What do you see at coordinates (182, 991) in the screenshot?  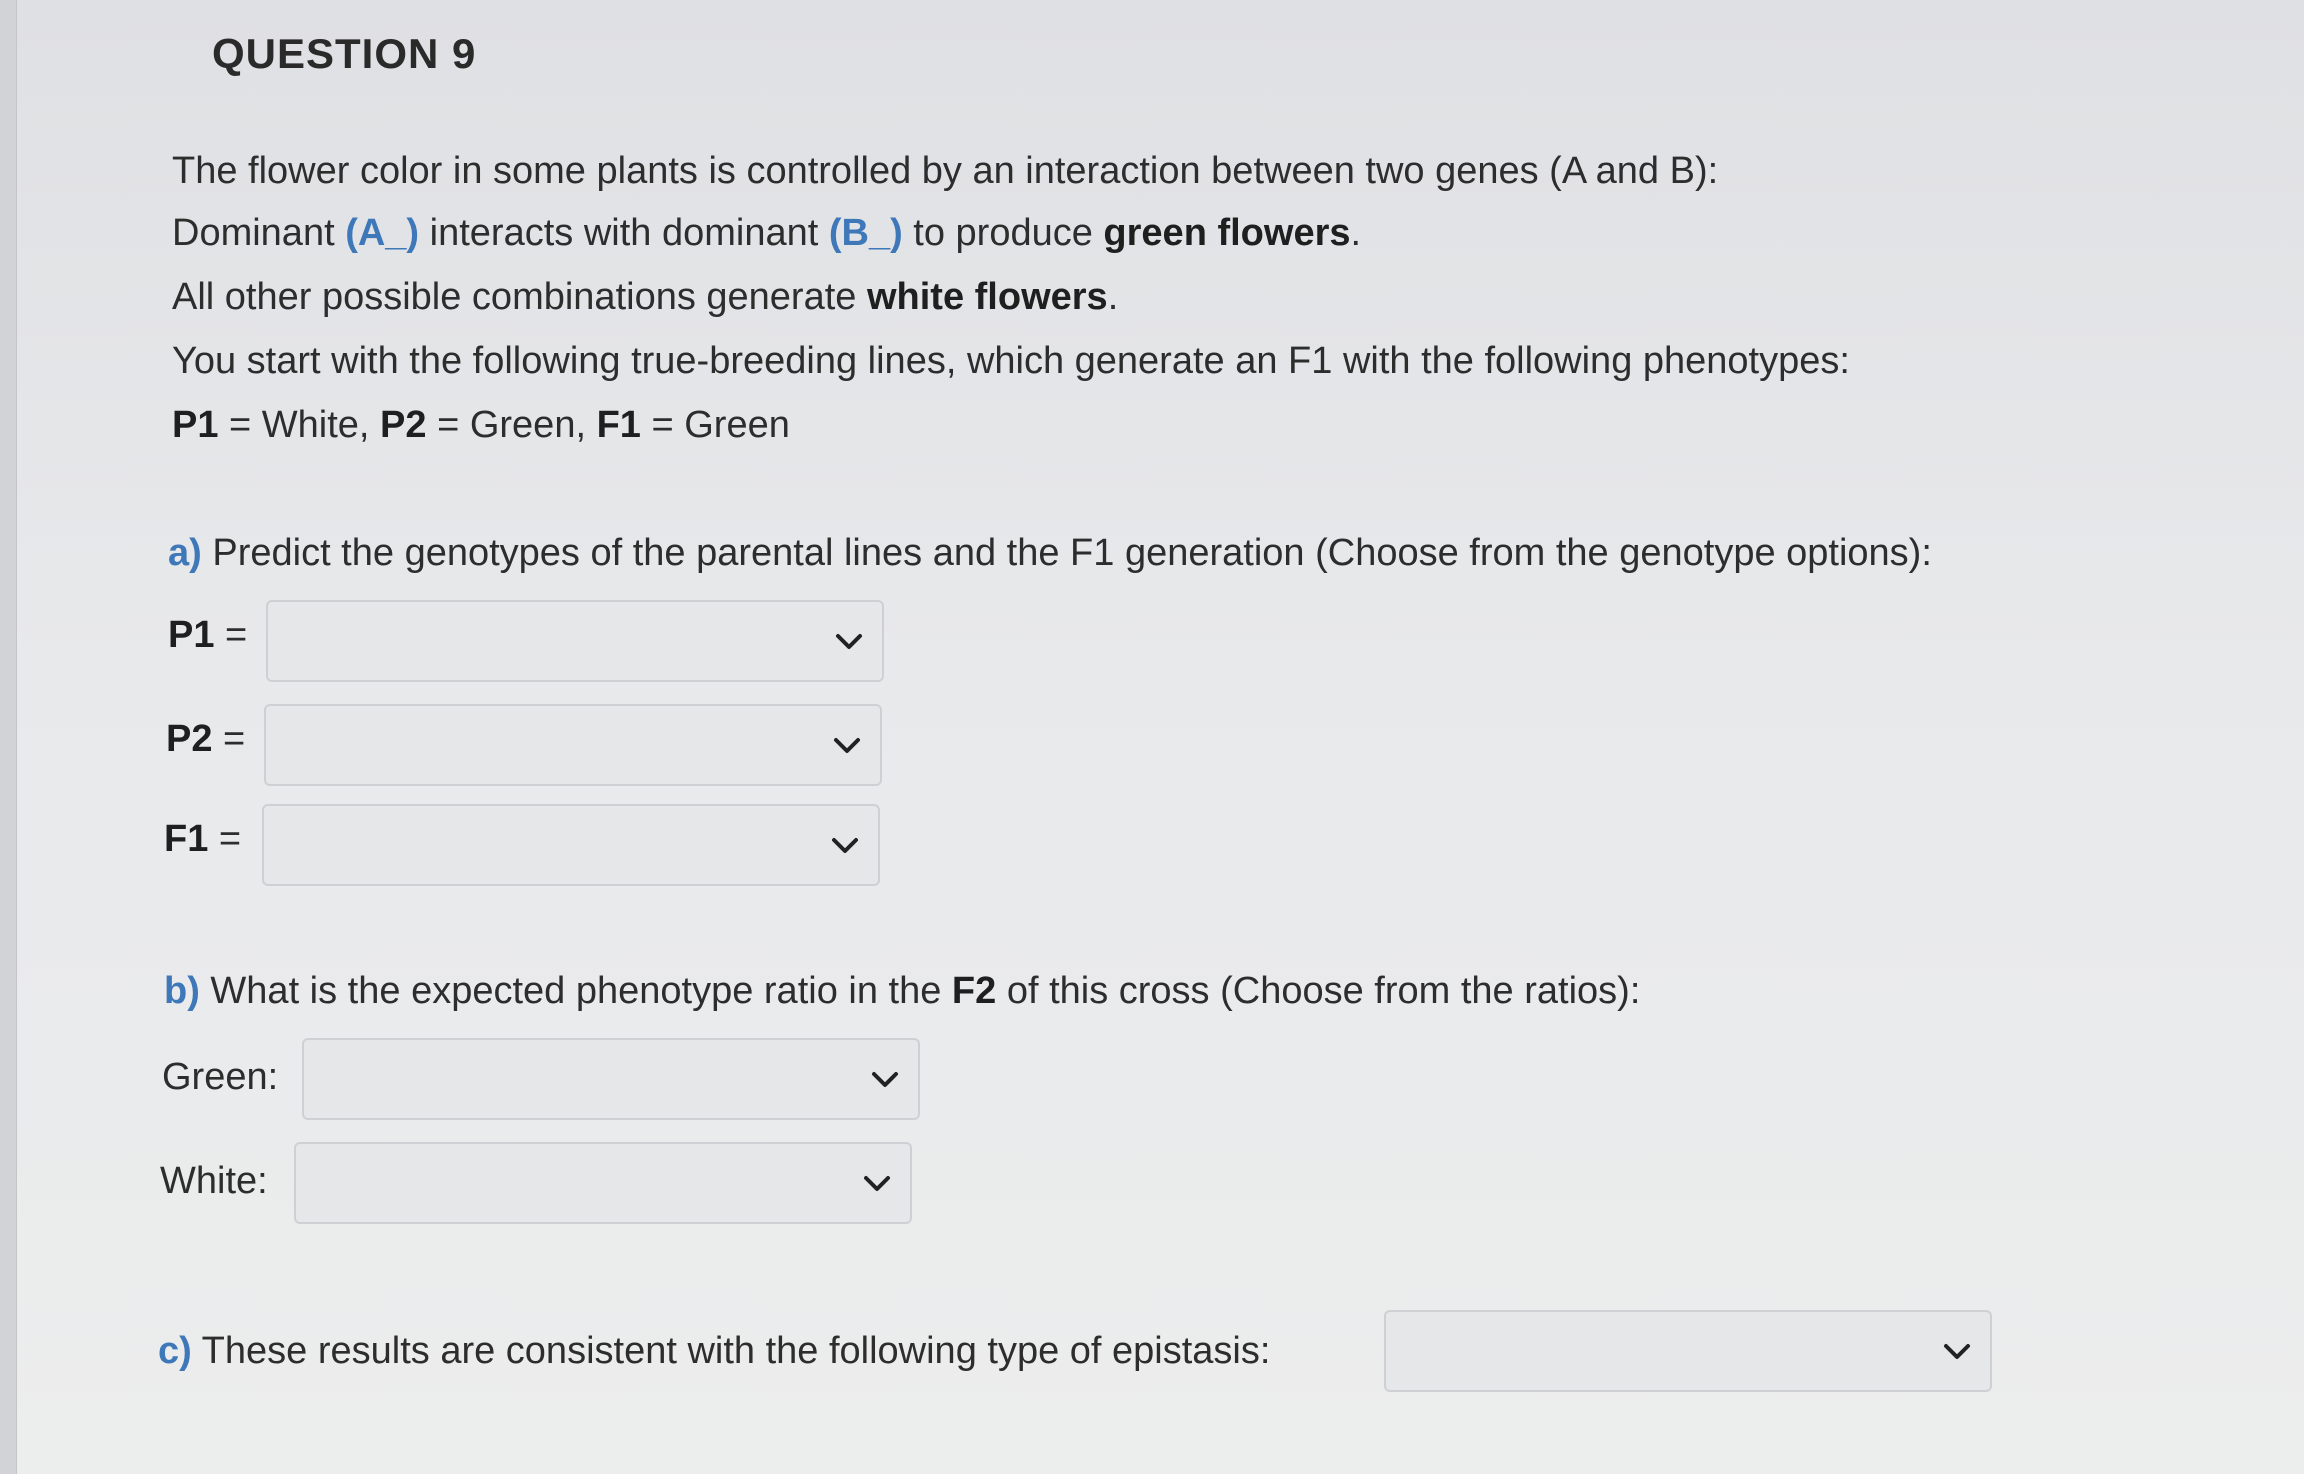 I see `part-b-letter: b)` at bounding box center [182, 991].